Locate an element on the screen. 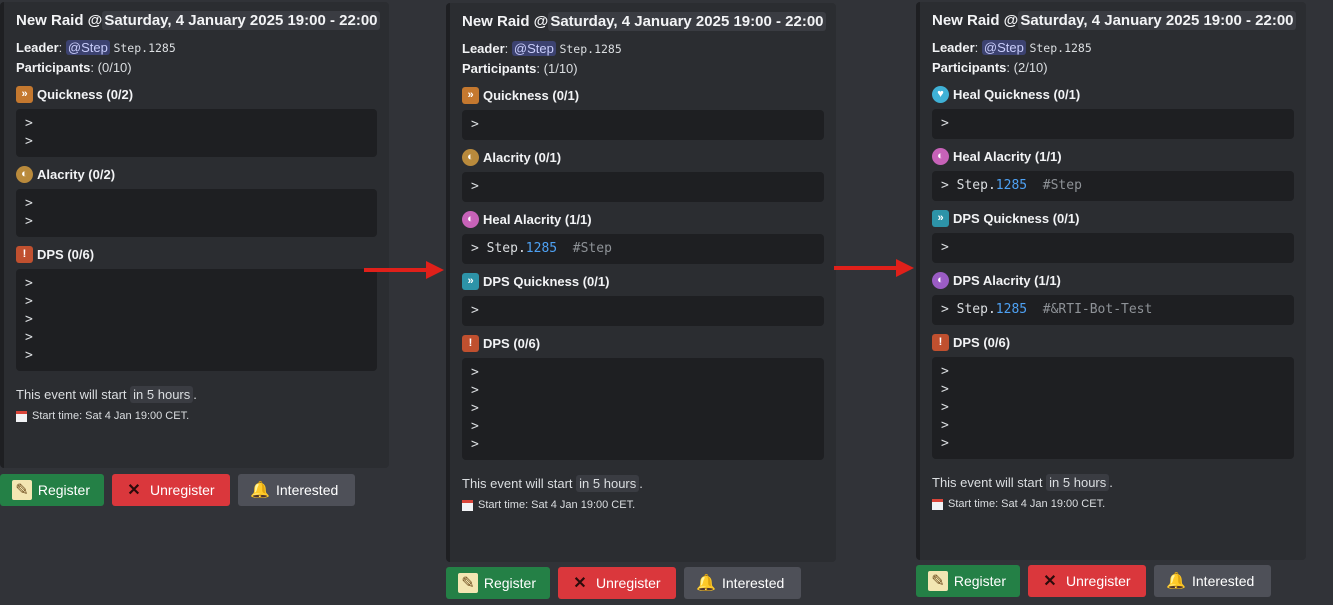  countdown-text: This event will start is located at coordinates (71, 394).